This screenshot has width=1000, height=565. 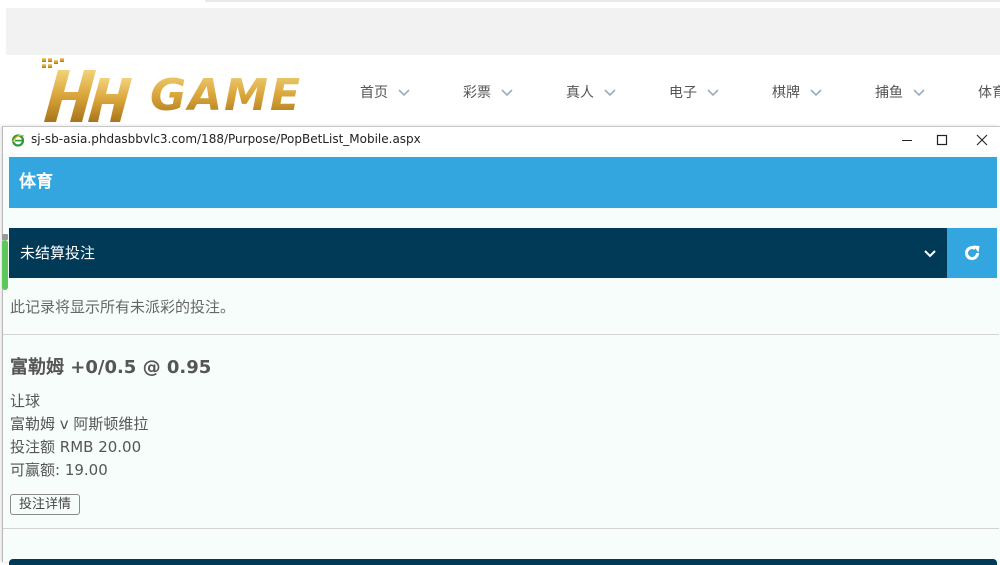 I want to click on minimize-button, so click(x=907, y=140).